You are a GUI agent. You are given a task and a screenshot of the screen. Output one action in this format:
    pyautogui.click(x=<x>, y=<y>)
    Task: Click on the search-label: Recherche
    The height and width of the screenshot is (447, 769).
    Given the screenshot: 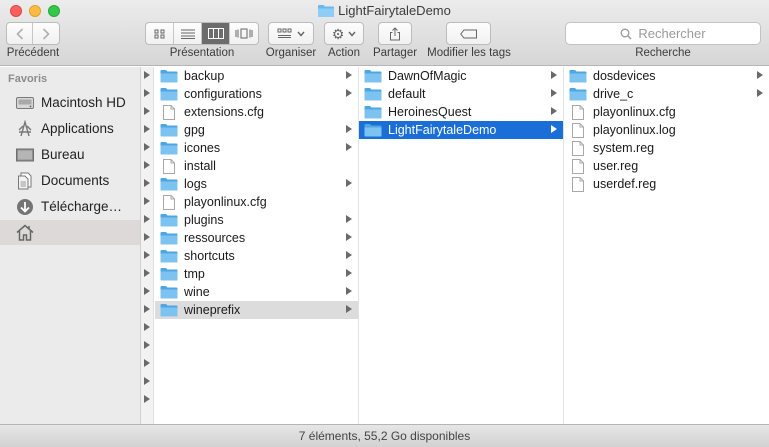 What is the action you would take?
    pyautogui.click(x=663, y=53)
    